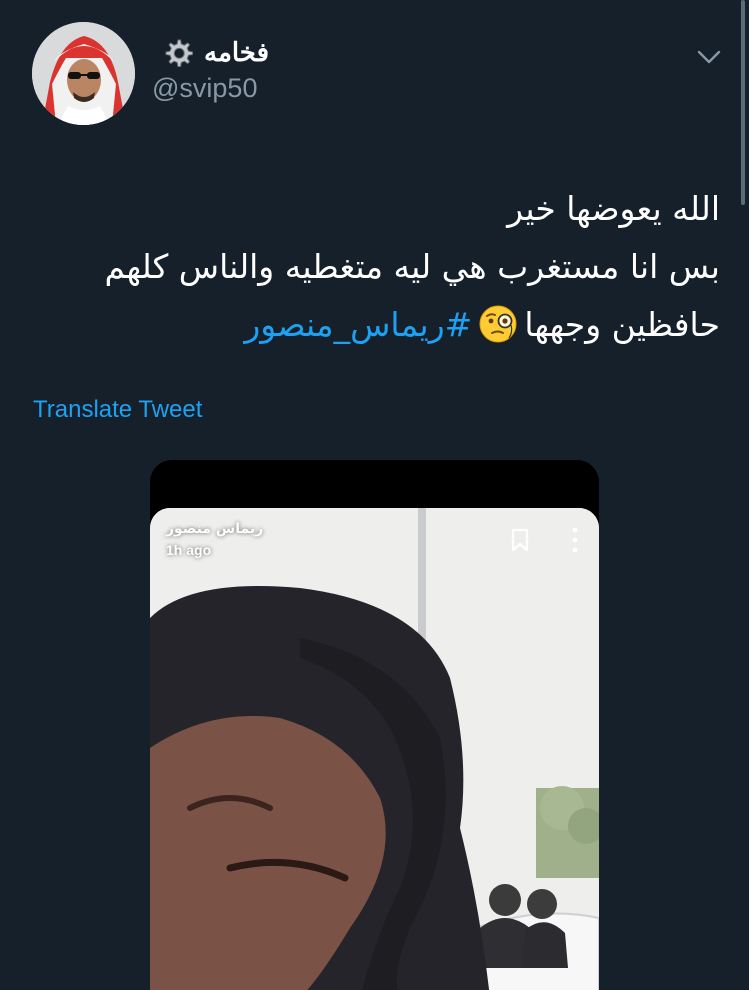  I want to click on gear-icon, so click(179, 53).